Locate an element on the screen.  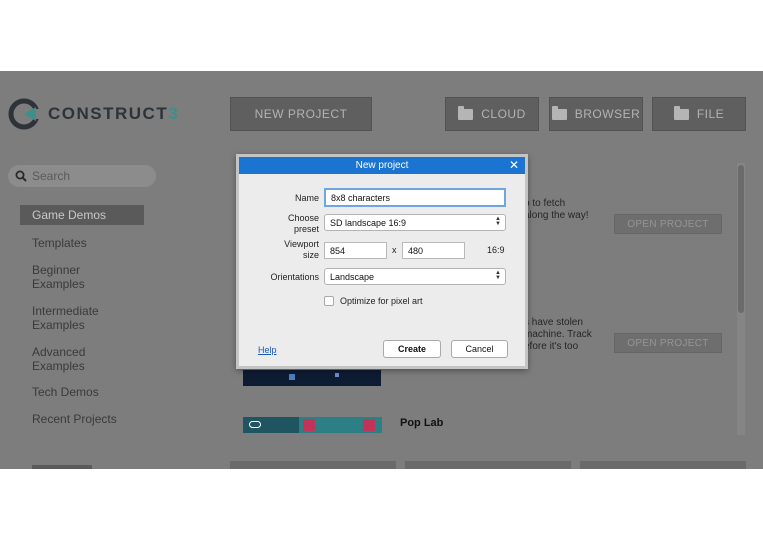
pixel-art-checkbox is located at coordinates (329, 301).